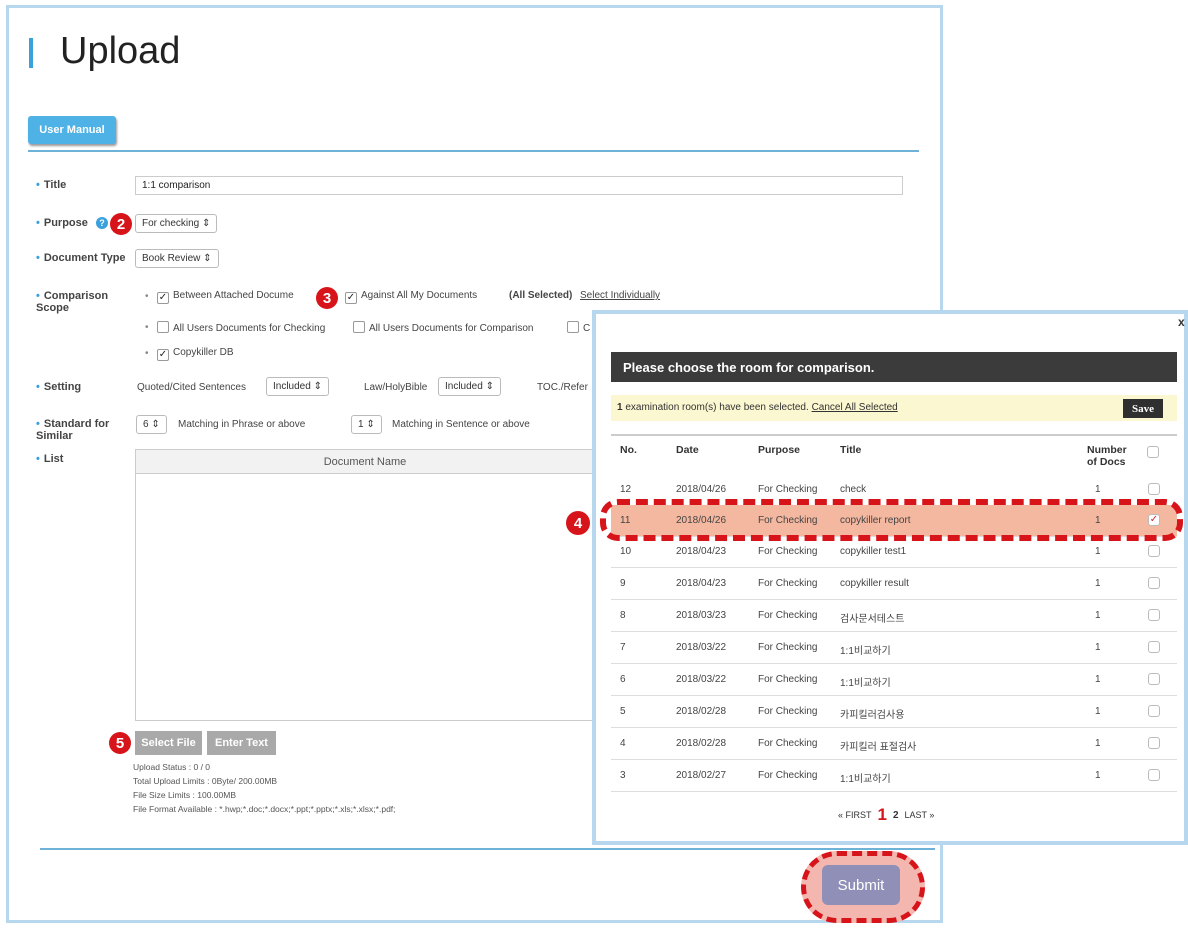 This screenshot has height=928, width=1188. I want to click on table-row: 8 2018/03/23 For Checking 검사문서테스트 1, so click(894, 616).